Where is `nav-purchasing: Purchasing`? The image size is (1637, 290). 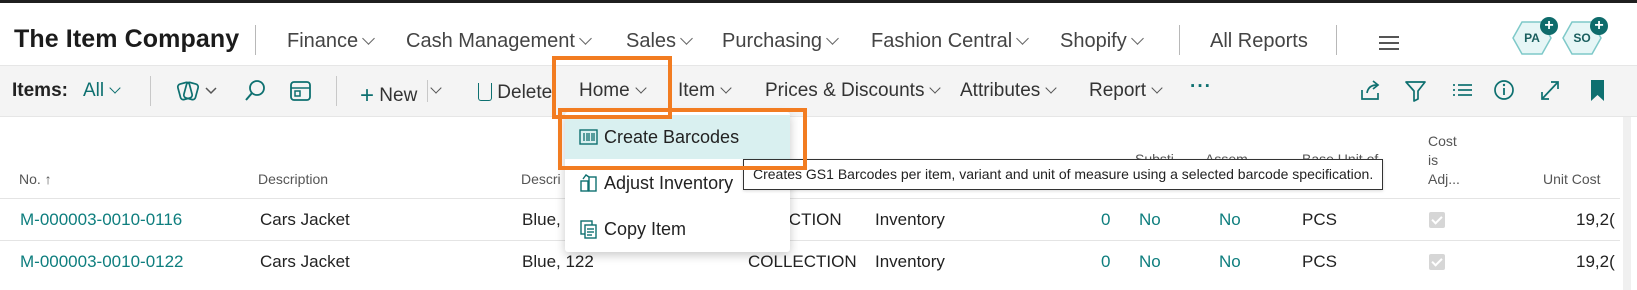 nav-purchasing: Purchasing is located at coordinates (780, 41).